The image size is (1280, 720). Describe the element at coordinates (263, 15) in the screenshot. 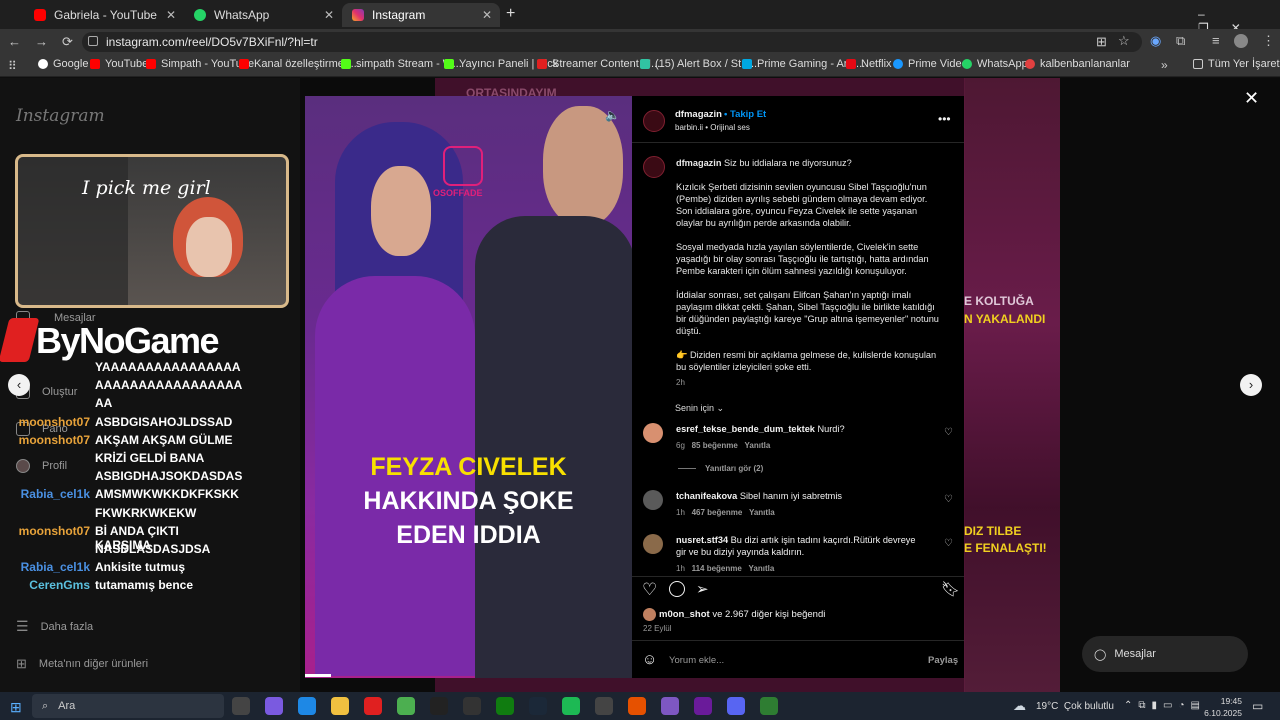

I see `tab-whatsapp: WhatsApp ✕` at that location.